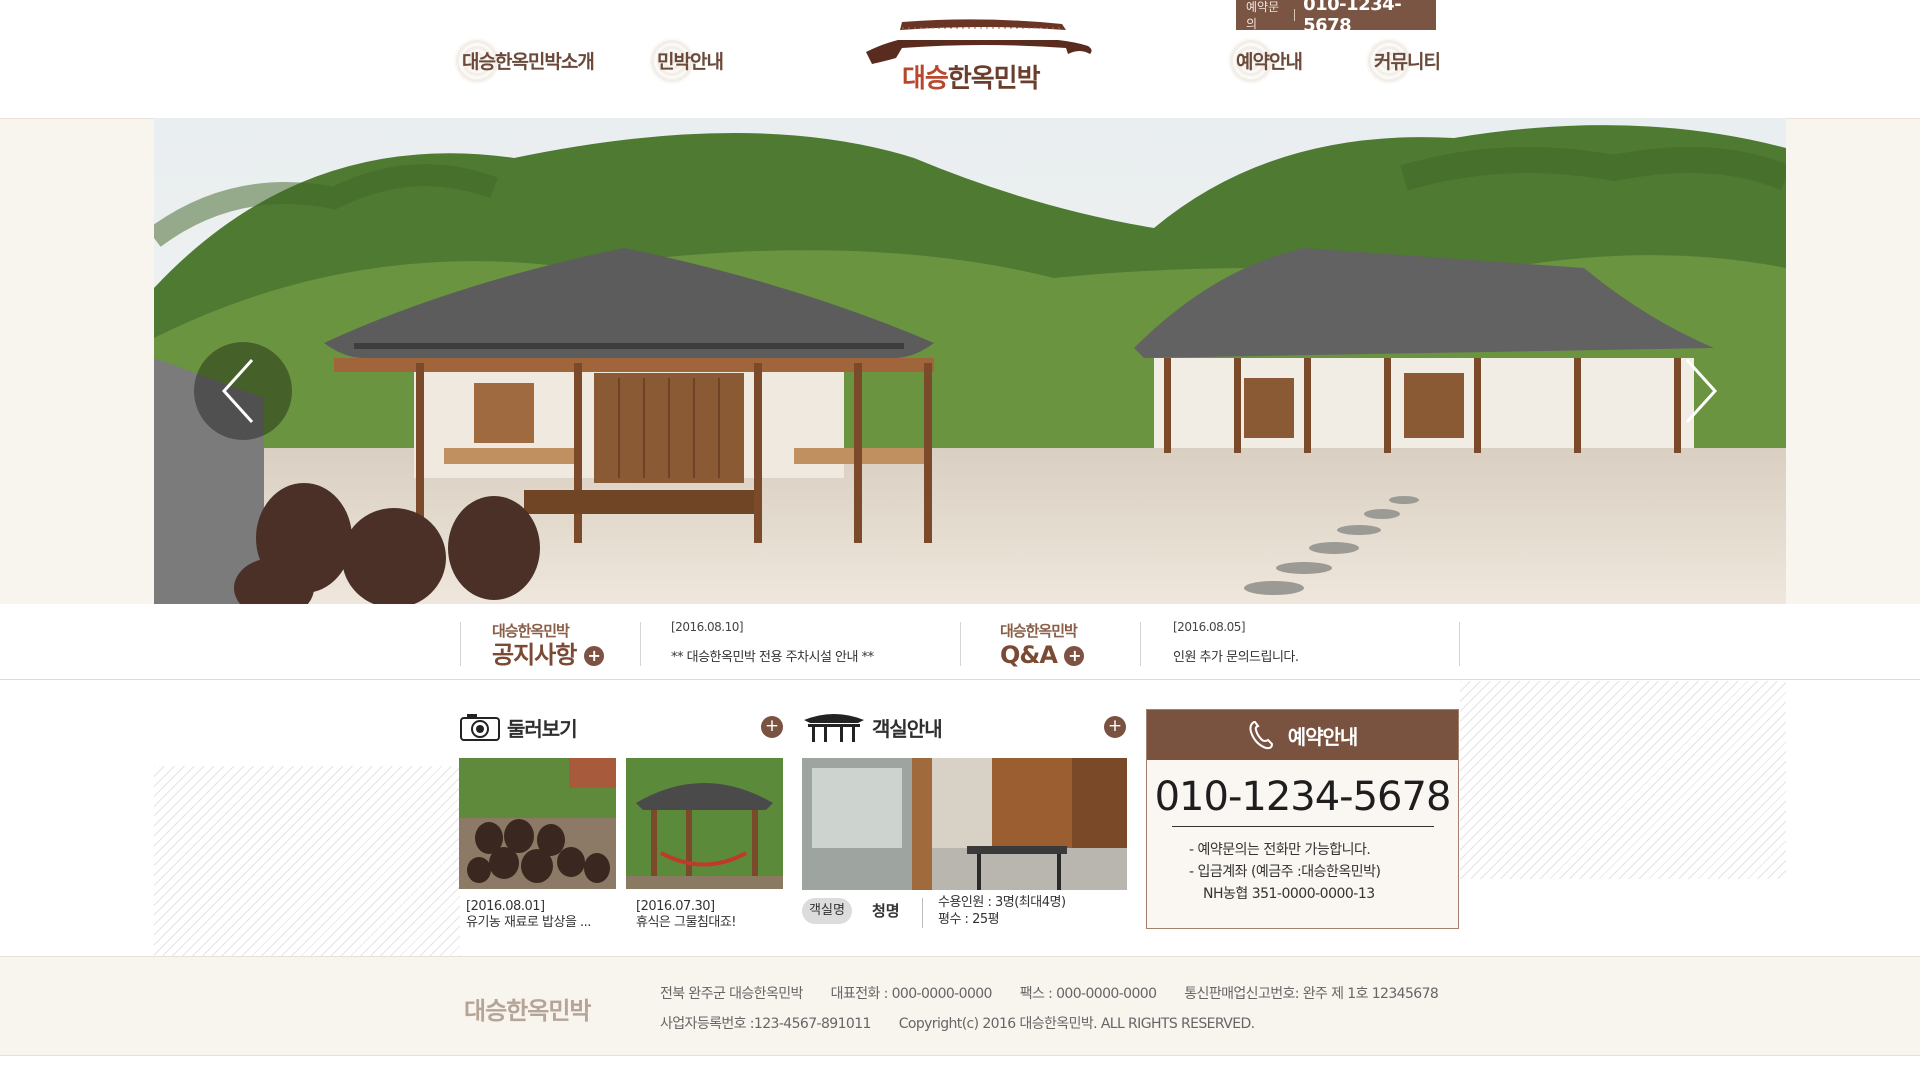 The image size is (1920, 1073). What do you see at coordinates (548, 655) in the screenshot?
I see `notice-heading-big: 공지사항 +` at bounding box center [548, 655].